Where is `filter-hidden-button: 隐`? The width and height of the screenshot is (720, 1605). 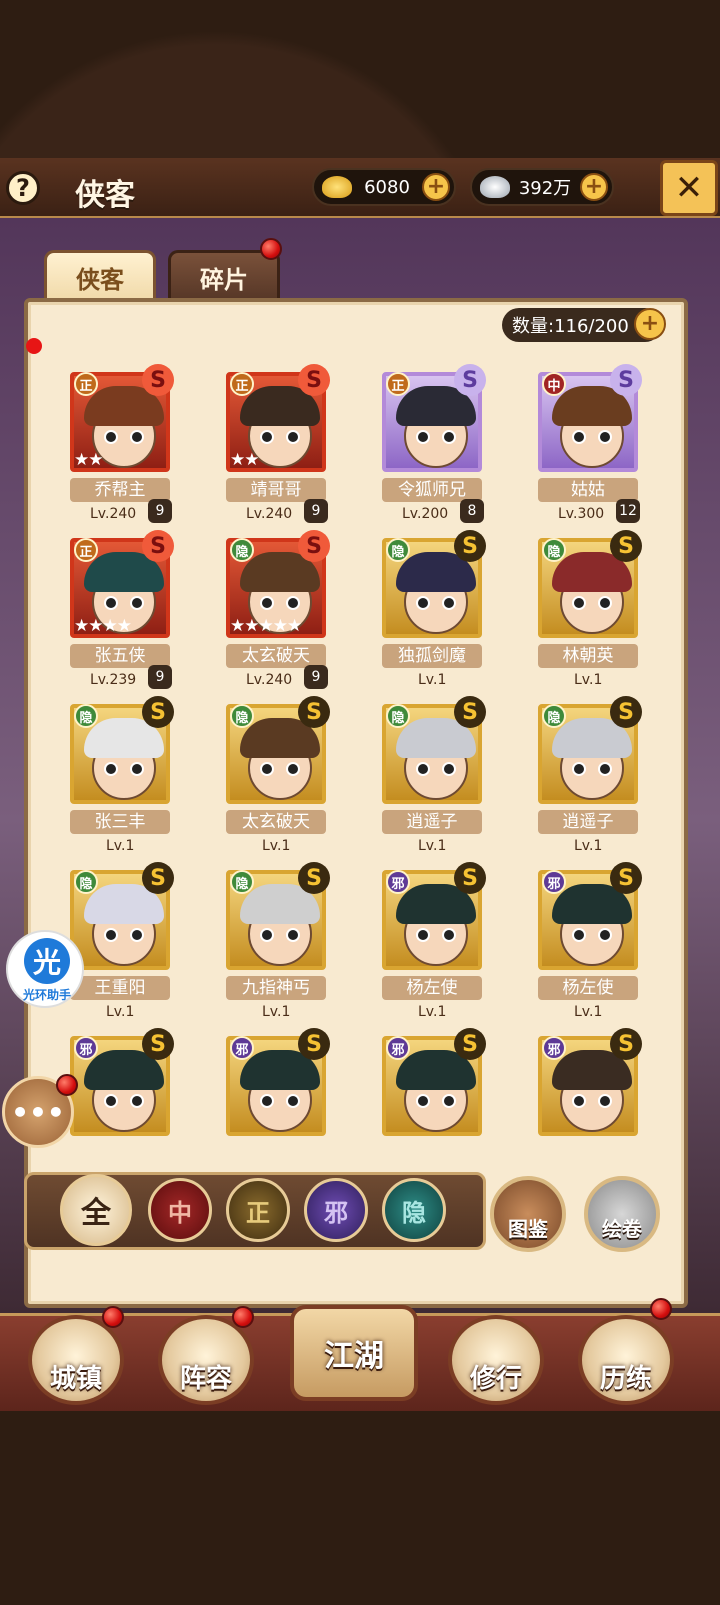 filter-hidden-button: 隐 is located at coordinates (414, 1210).